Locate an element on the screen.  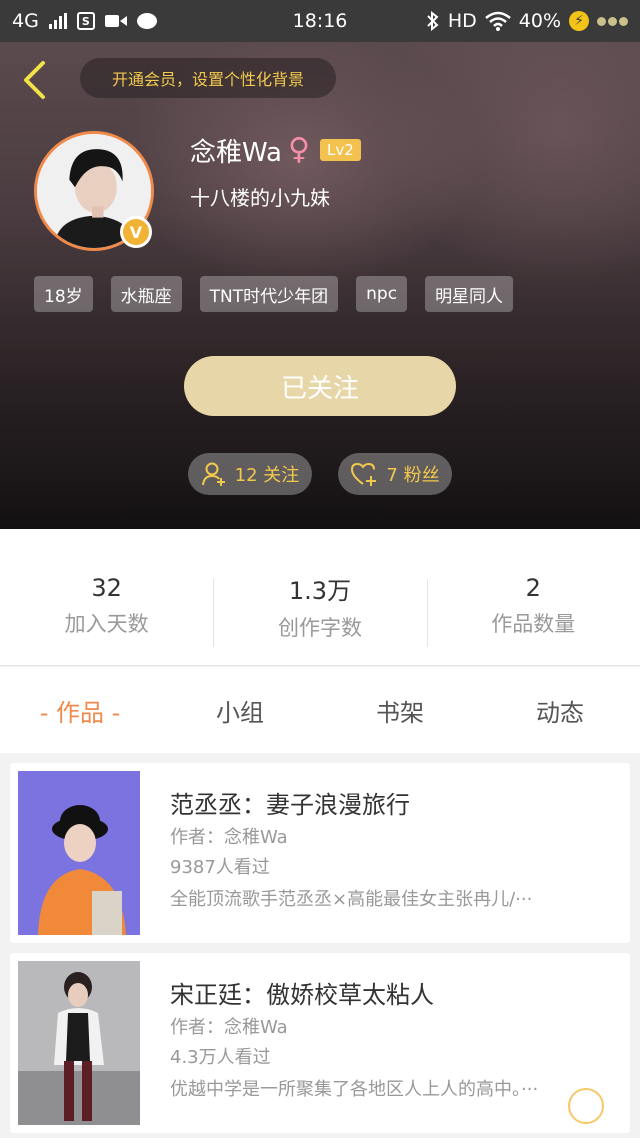
status-left: 4G S is located at coordinates (84, 21).